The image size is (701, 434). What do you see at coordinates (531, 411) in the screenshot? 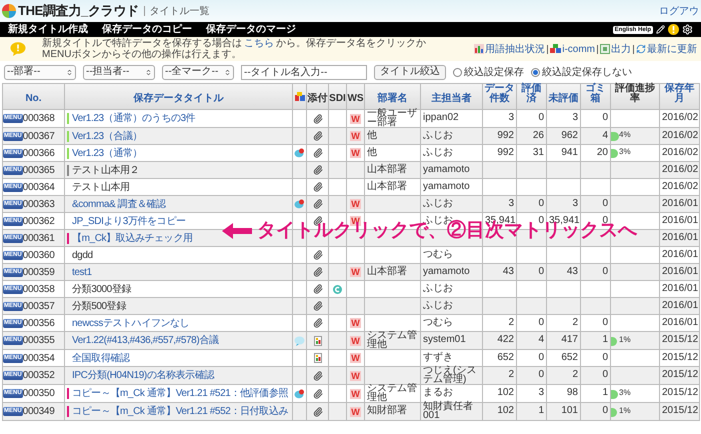
I see `table-cell: 1` at bounding box center [531, 411].